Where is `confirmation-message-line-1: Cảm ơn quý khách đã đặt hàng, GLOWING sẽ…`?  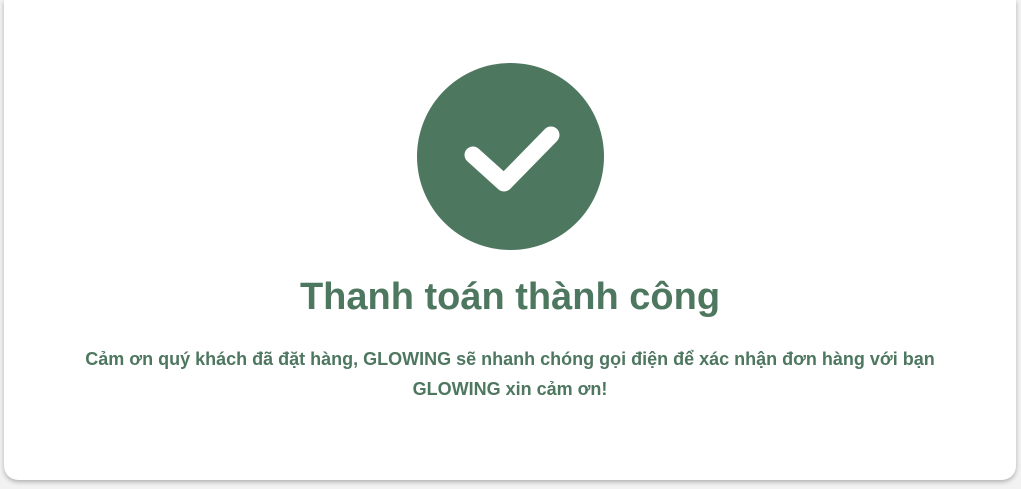 confirmation-message-line-1: Cảm ơn quý khách đã đặt hàng, GLOWING sẽ… is located at coordinates (510, 359).